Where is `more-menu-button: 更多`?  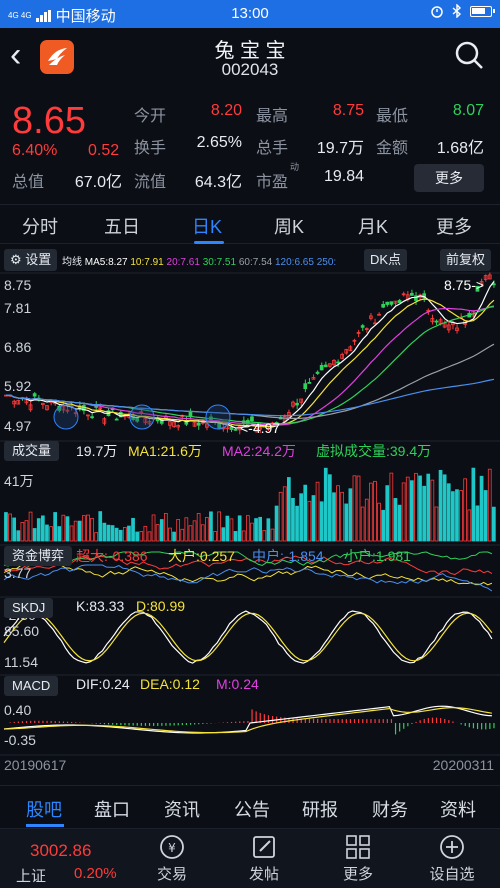 more-menu-button: 更多 is located at coordinates (358, 858).